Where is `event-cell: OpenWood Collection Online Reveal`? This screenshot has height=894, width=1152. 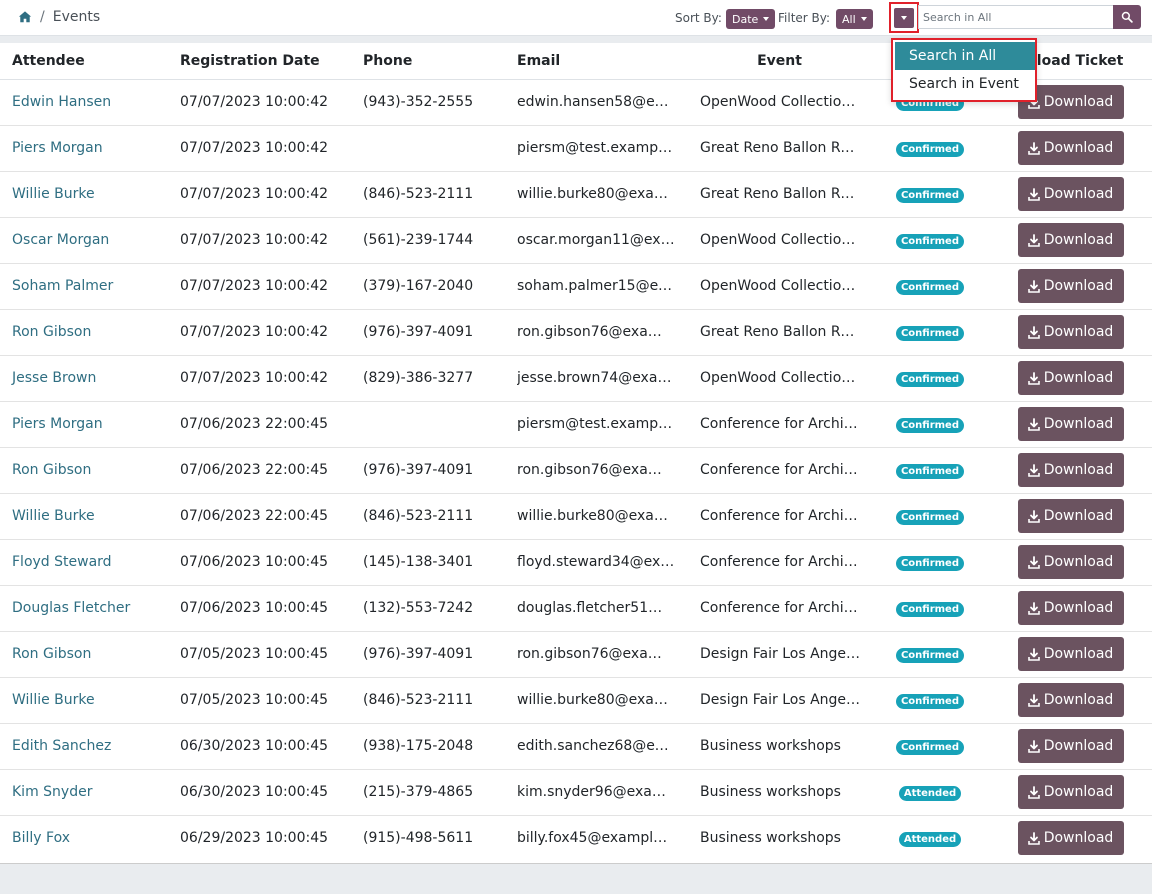 event-cell: OpenWood Collection Online Reveal is located at coordinates (779, 102).